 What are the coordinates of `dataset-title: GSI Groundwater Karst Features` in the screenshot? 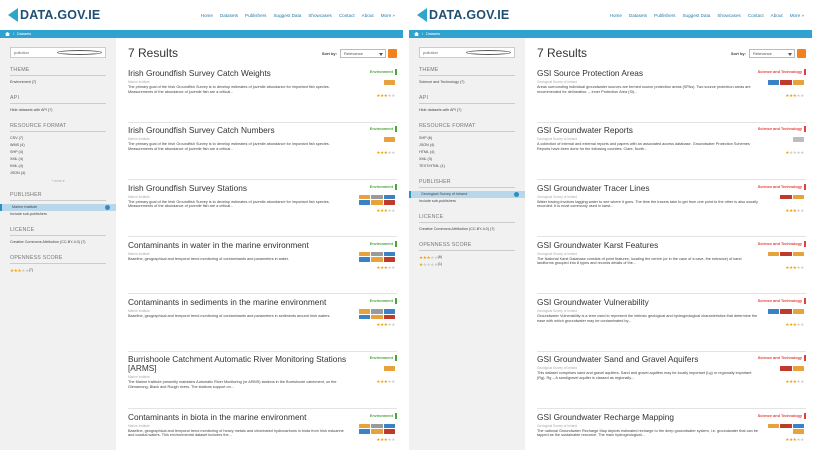 It's located at (647, 245).